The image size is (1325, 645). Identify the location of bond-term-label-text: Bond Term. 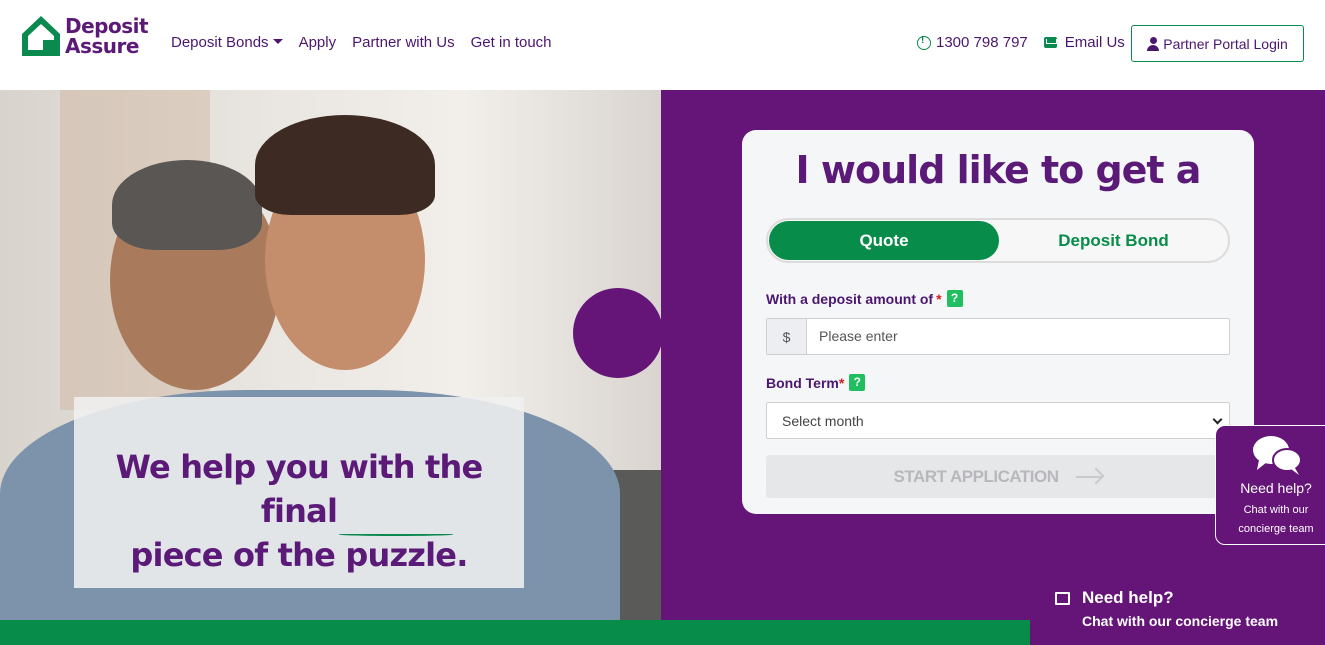
(802, 382).